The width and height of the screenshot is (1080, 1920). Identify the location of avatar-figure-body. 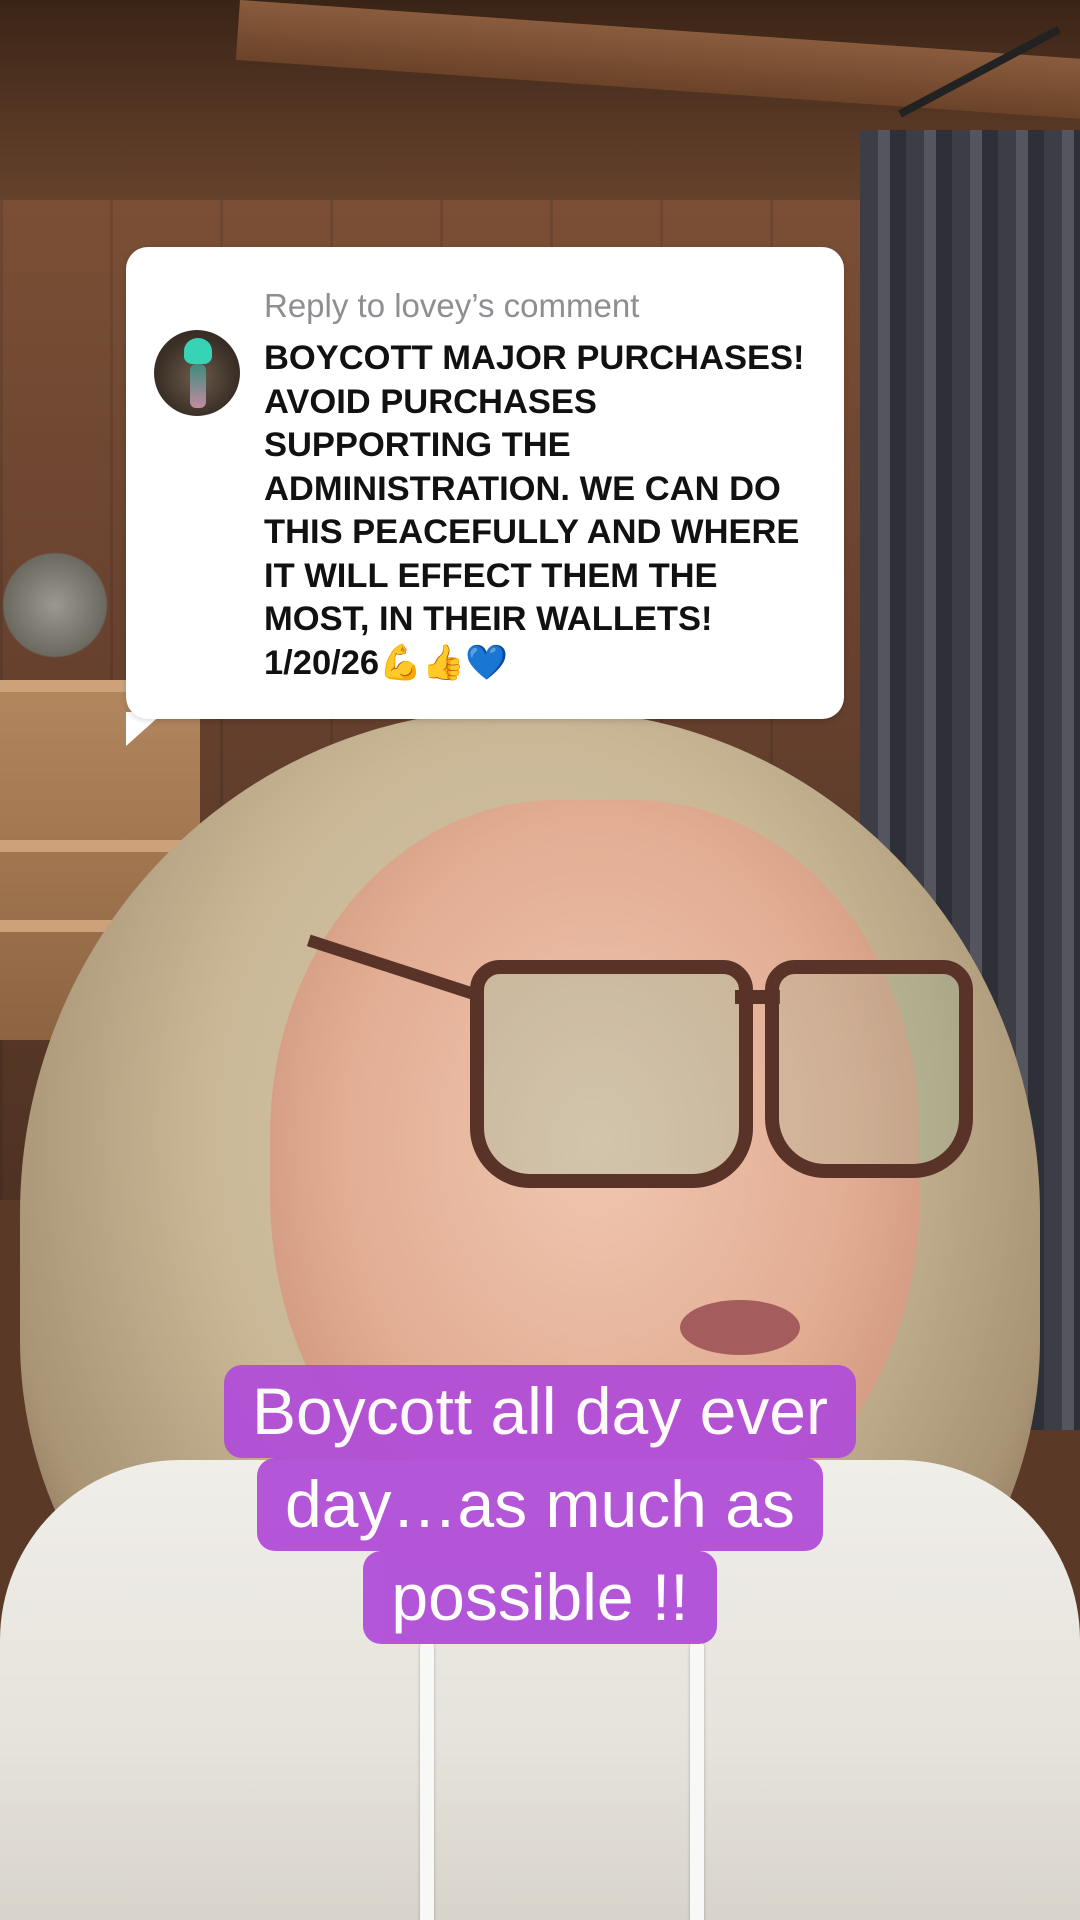
(198, 386).